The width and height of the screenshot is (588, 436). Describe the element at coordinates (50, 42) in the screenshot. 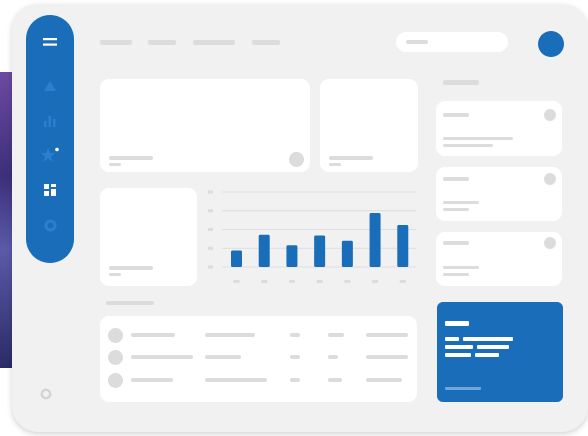

I see `menu-icon` at that location.